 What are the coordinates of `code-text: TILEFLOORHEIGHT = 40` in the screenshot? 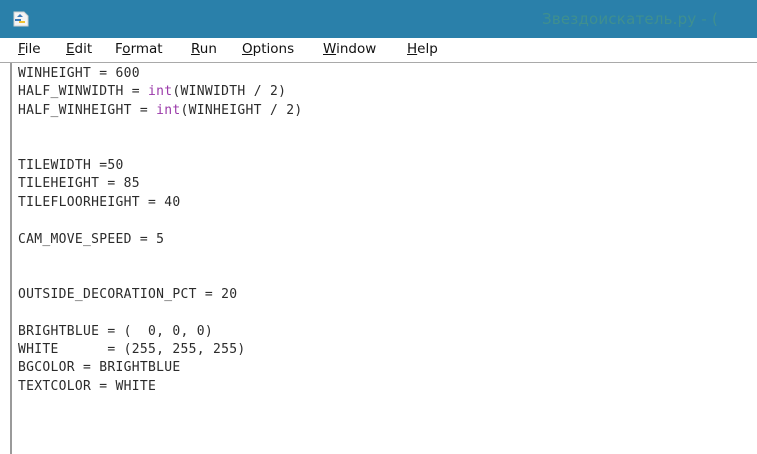 It's located at (99, 202).